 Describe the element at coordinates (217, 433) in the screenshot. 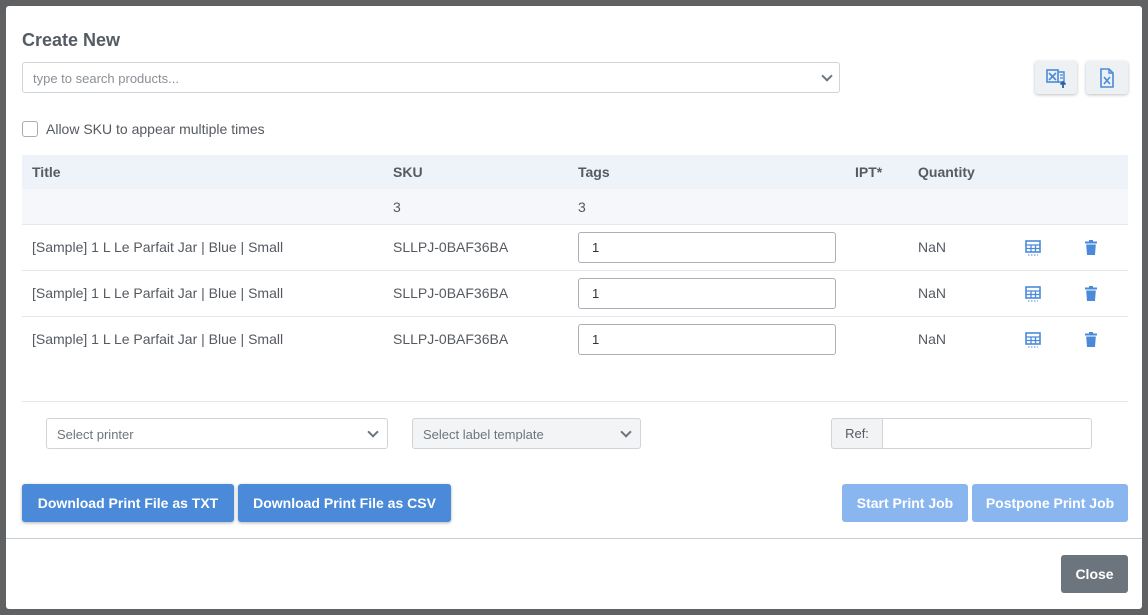

I see `printer-select: Select printer` at that location.